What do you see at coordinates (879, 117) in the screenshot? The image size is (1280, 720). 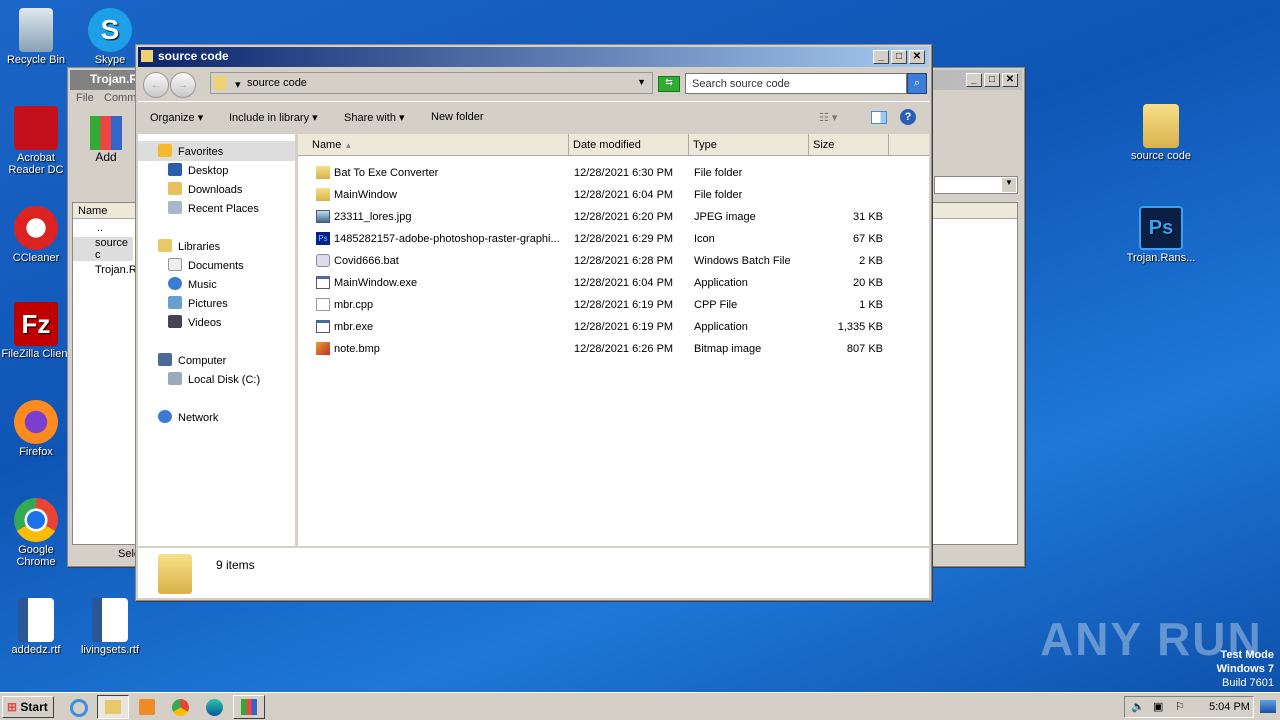 I see `preview-pane-icon` at bounding box center [879, 117].